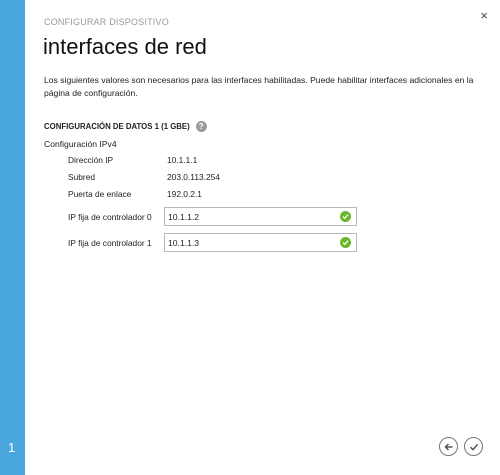 The height and width of the screenshot is (475, 500). What do you see at coordinates (117, 126) in the screenshot?
I see `section-heading-label: CONFIGURACIÓN DE DATOS 1 (1 GBE)` at bounding box center [117, 126].